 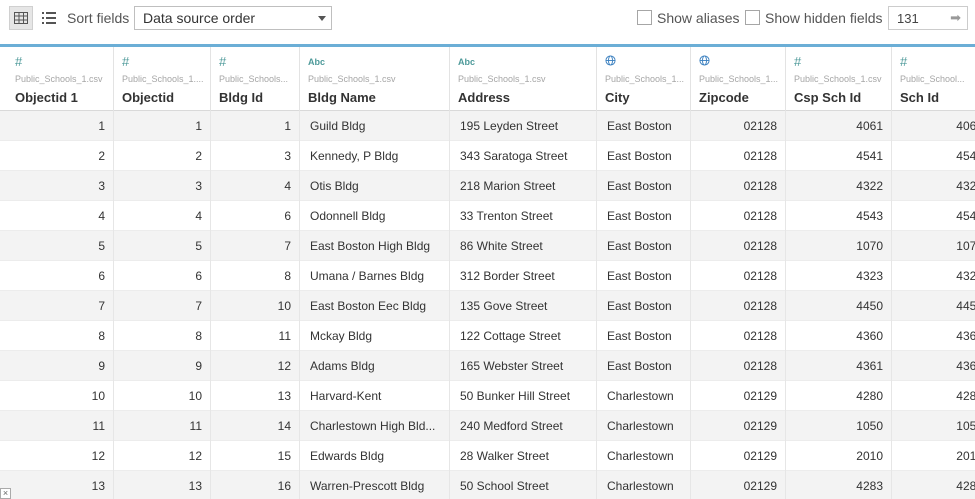 I want to click on cell-bldg-id: 11, so click(x=255, y=336).